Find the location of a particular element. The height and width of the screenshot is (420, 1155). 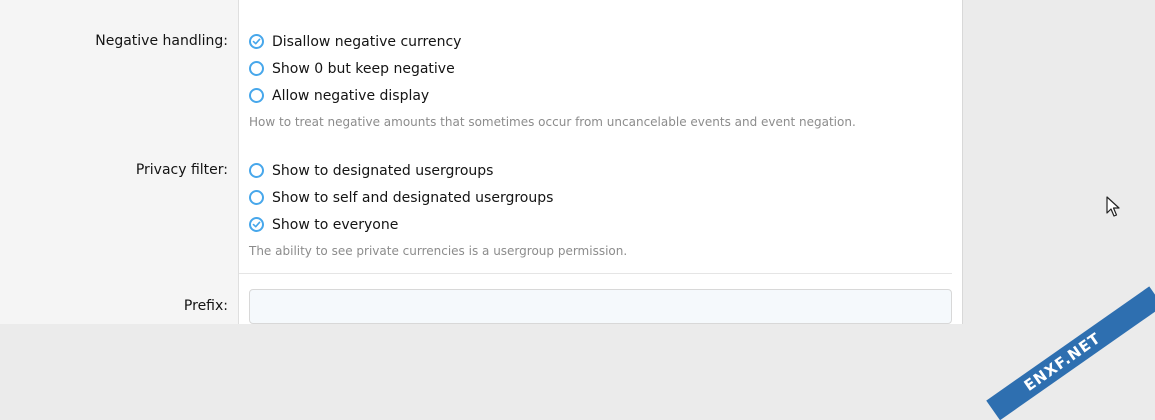

radio-option-designated-usergroups: Show to designated usergroups is located at coordinates (438, 170).